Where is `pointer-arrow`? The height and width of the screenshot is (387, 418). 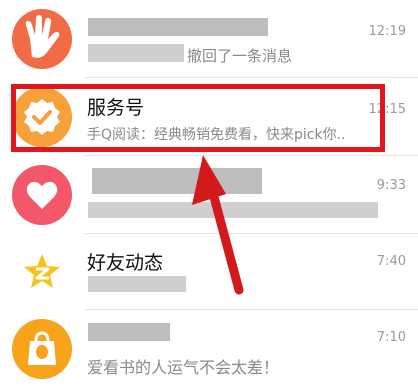 pointer-arrow is located at coordinates (218, 225).